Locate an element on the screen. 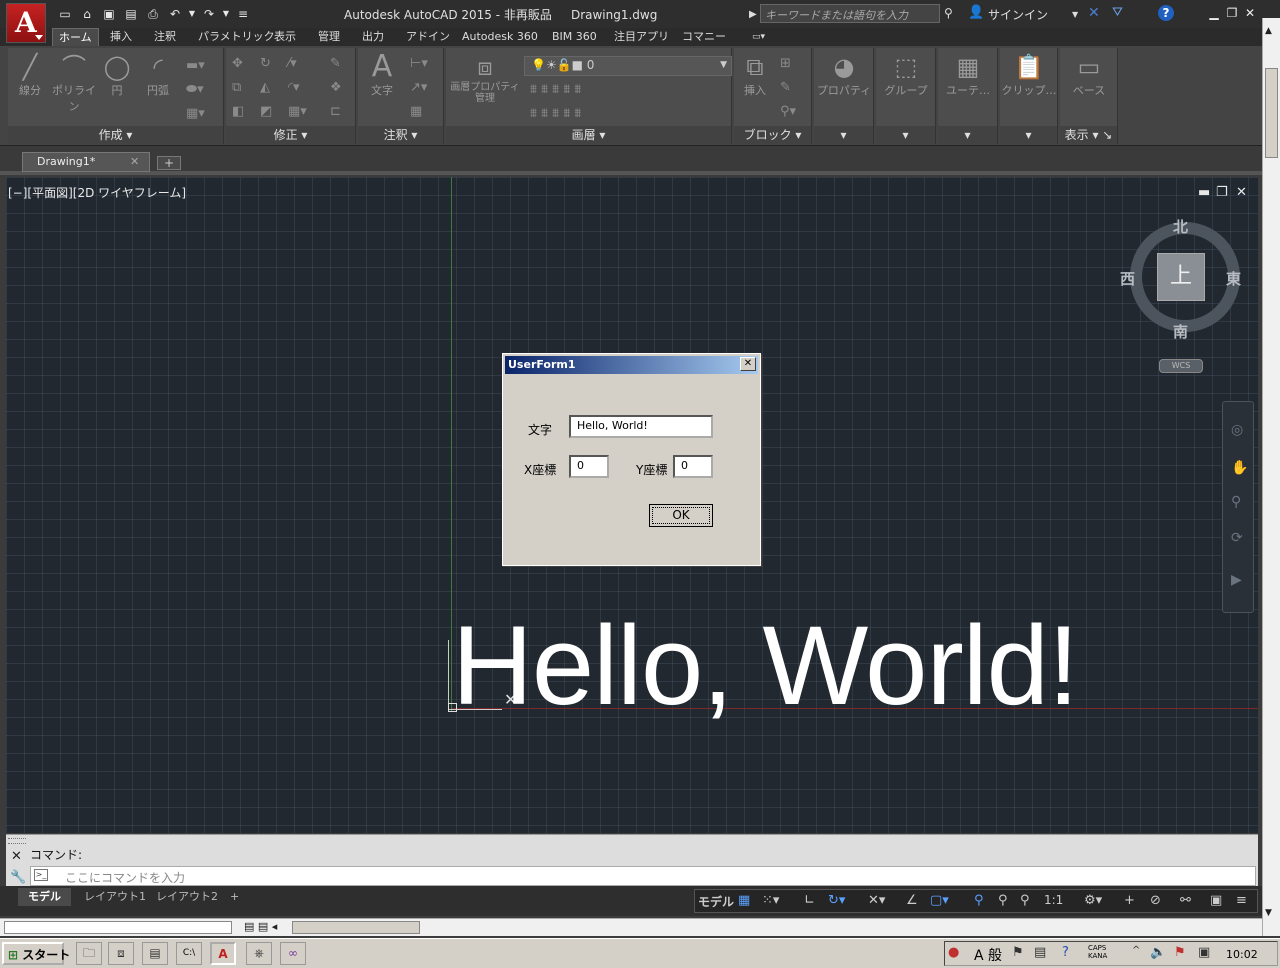 The height and width of the screenshot is (968, 1280). stretch-icon: ◧ is located at coordinates (238, 111).